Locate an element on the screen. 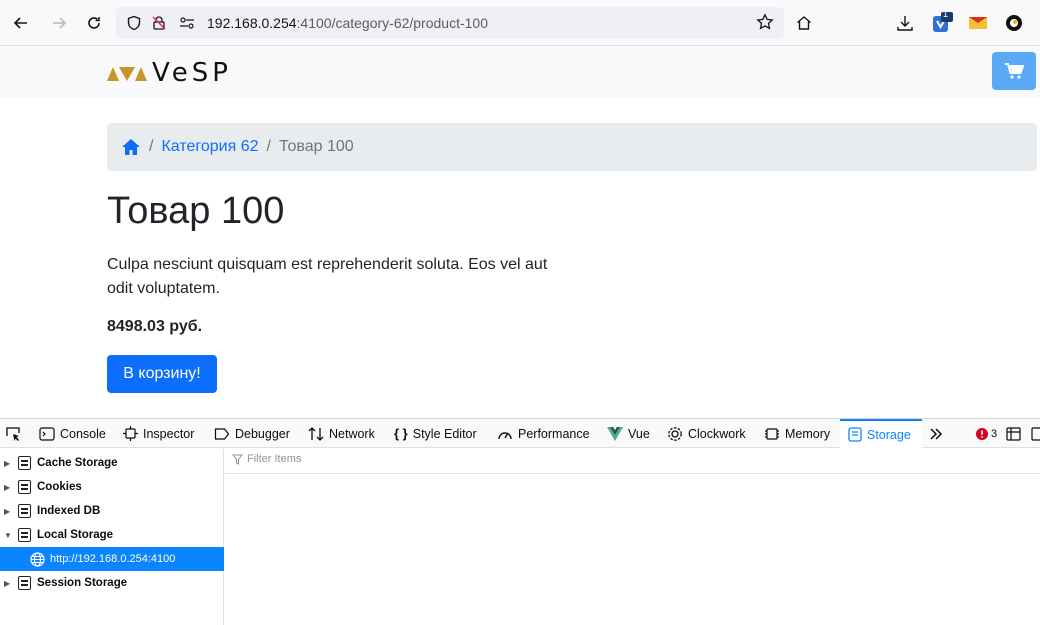  bookmark-star-icon is located at coordinates (765, 22).